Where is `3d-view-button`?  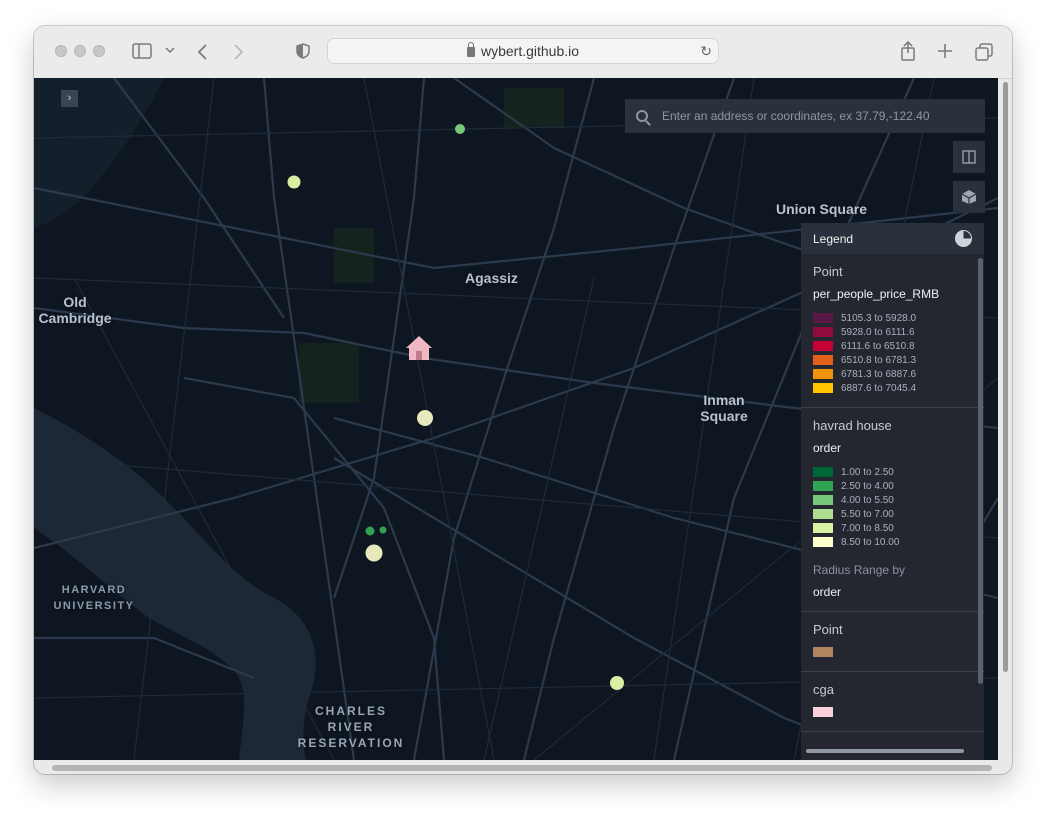
3d-view-button is located at coordinates (969, 197).